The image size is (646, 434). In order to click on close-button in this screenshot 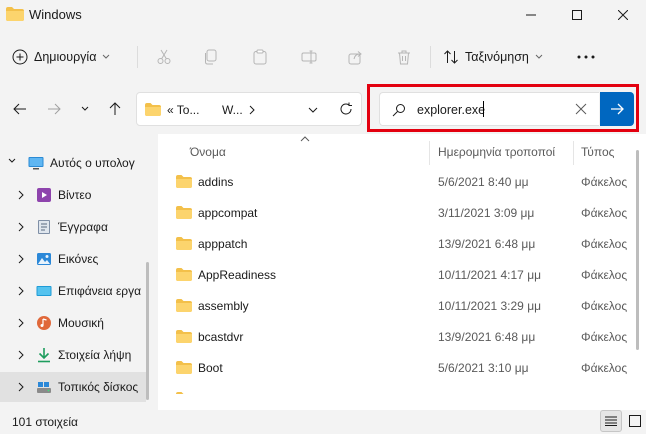, I will do `click(623, 15)`.